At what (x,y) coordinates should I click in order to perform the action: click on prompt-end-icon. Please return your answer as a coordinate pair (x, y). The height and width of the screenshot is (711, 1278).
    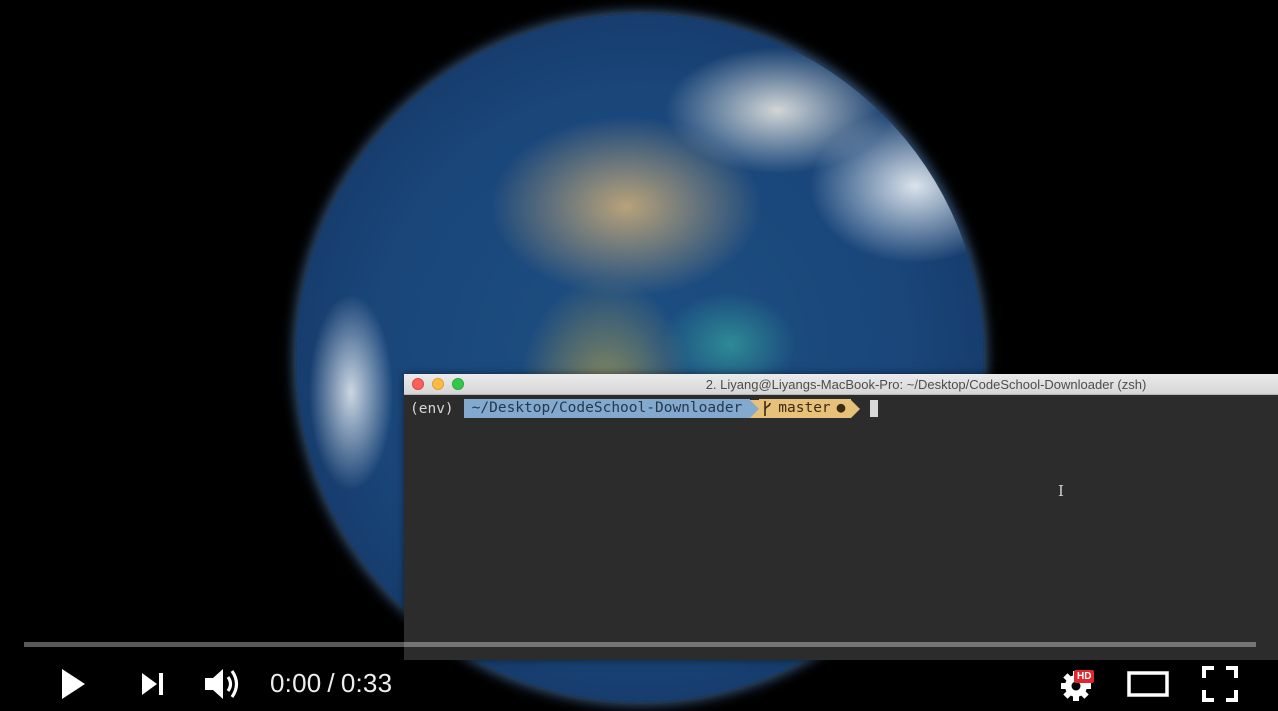
    Looking at the image, I should click on (856, 408).